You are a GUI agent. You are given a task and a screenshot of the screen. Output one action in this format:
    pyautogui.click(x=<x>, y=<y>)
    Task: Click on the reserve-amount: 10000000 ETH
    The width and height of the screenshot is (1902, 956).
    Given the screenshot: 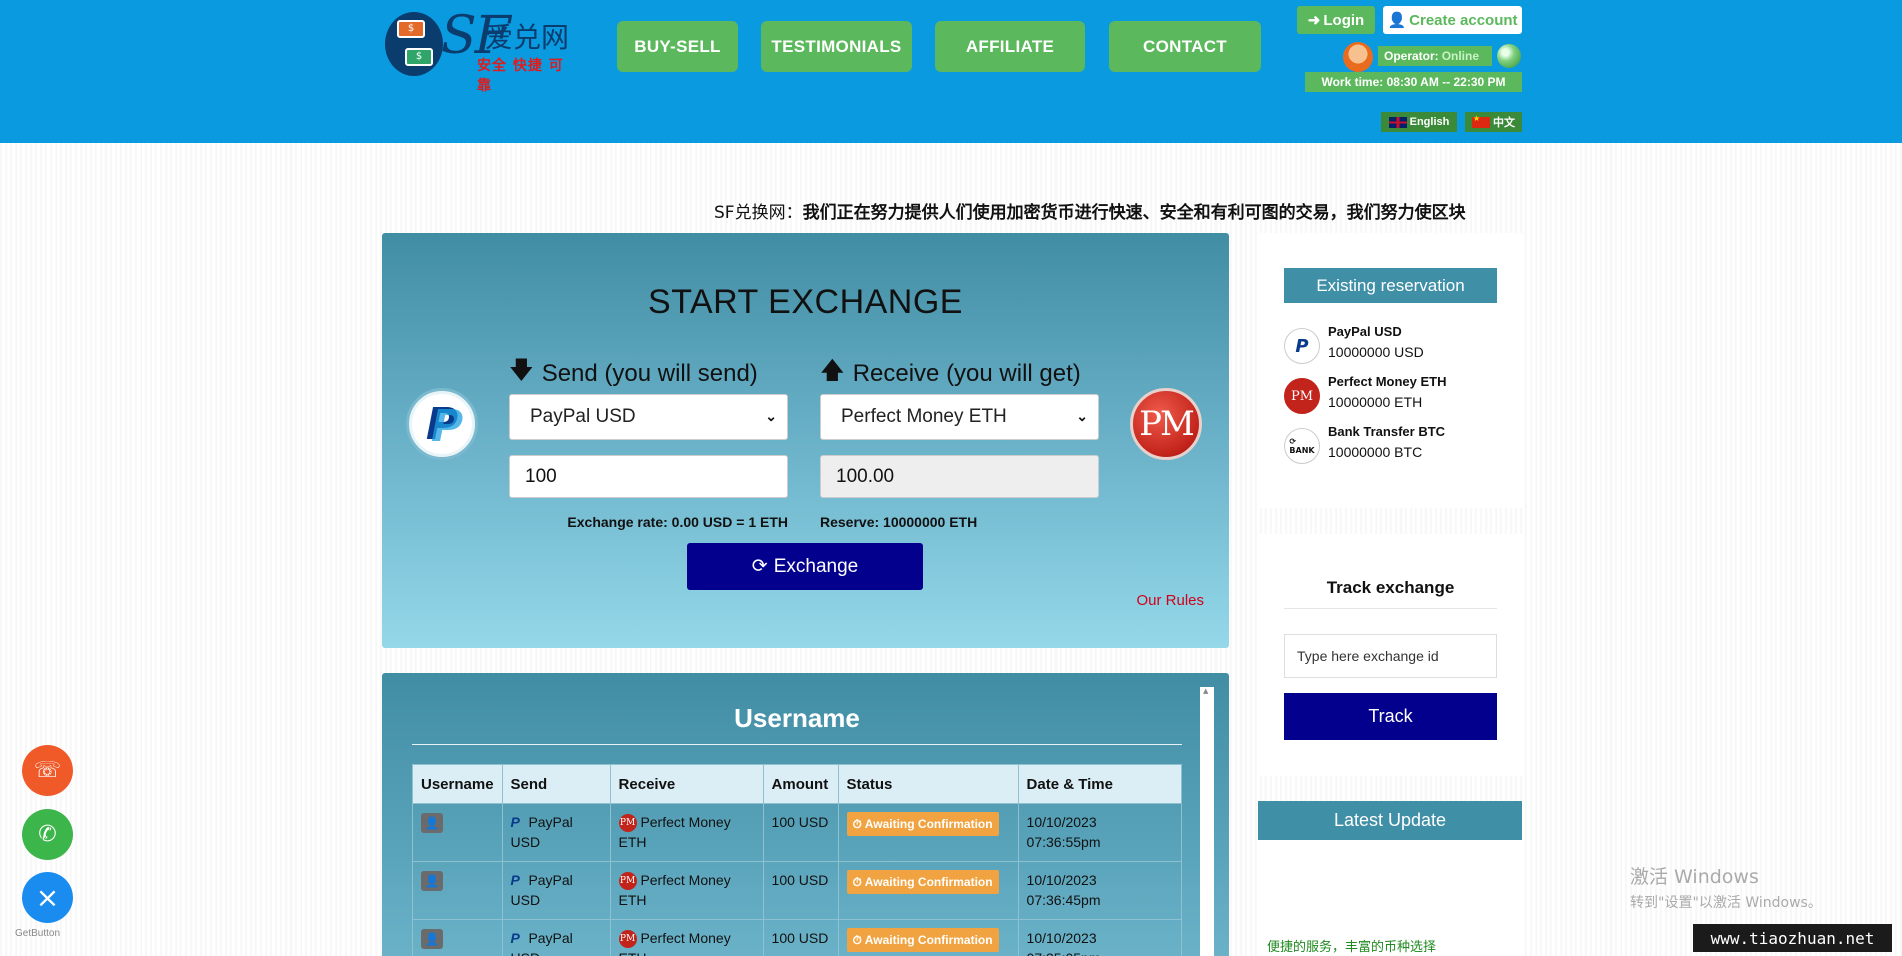 What is the action you would take?
    pyautogui.click(x=1375, y=402)
    